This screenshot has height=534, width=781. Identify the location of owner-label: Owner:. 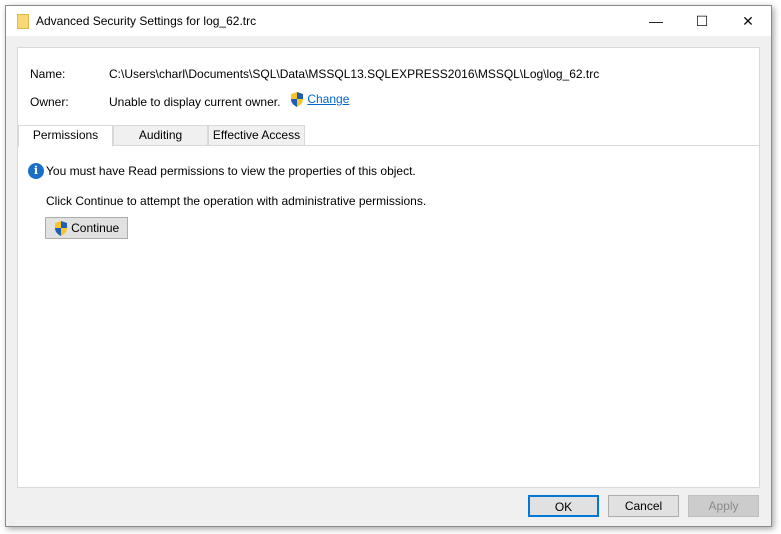
(49, 102).